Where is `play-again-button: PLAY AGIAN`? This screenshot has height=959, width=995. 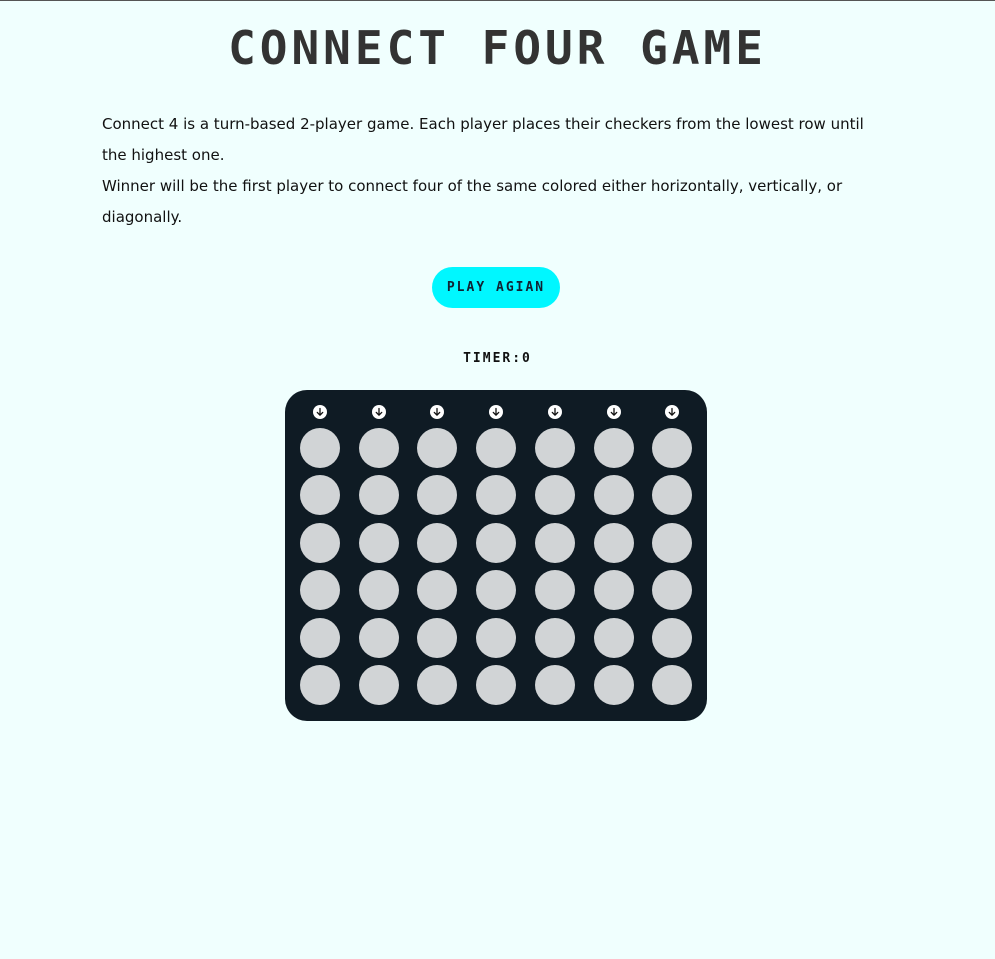 play-again-button: PLAY AGIAN is located at coordinates (496, 287).